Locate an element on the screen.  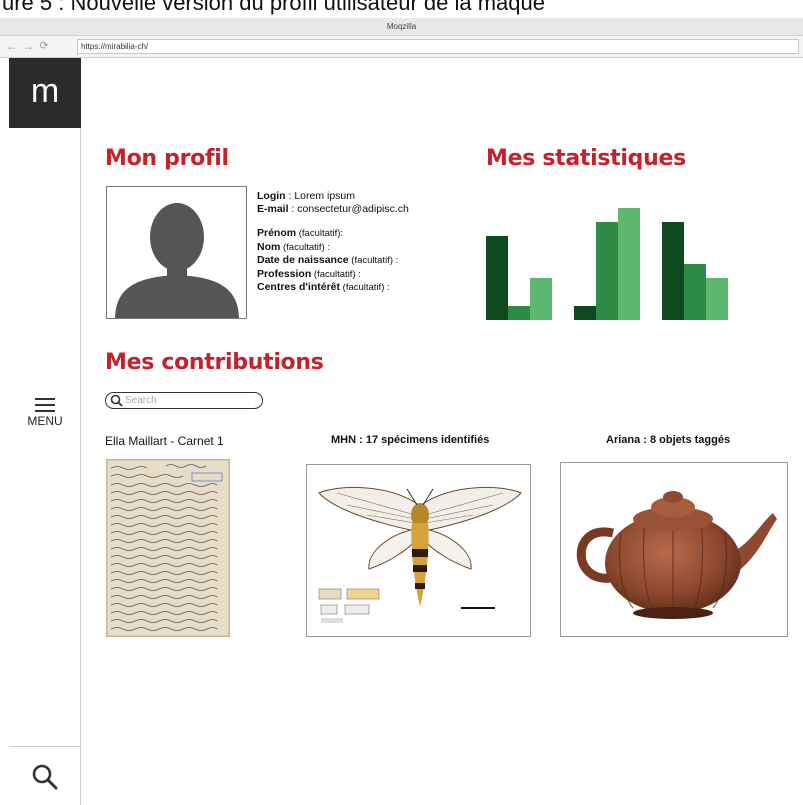
window-title: Moqzilla is located at coordinates (401, 26).